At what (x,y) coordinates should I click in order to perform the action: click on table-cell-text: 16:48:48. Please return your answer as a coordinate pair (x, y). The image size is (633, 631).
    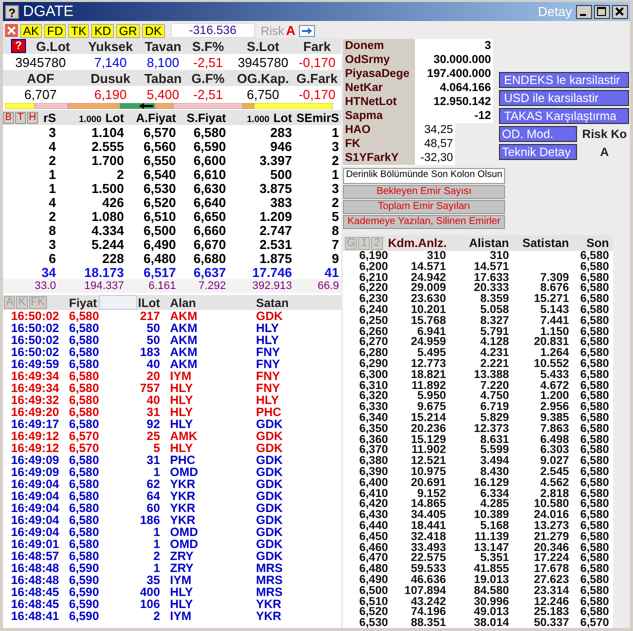
    Looking at the image, I should click on (35, 580).